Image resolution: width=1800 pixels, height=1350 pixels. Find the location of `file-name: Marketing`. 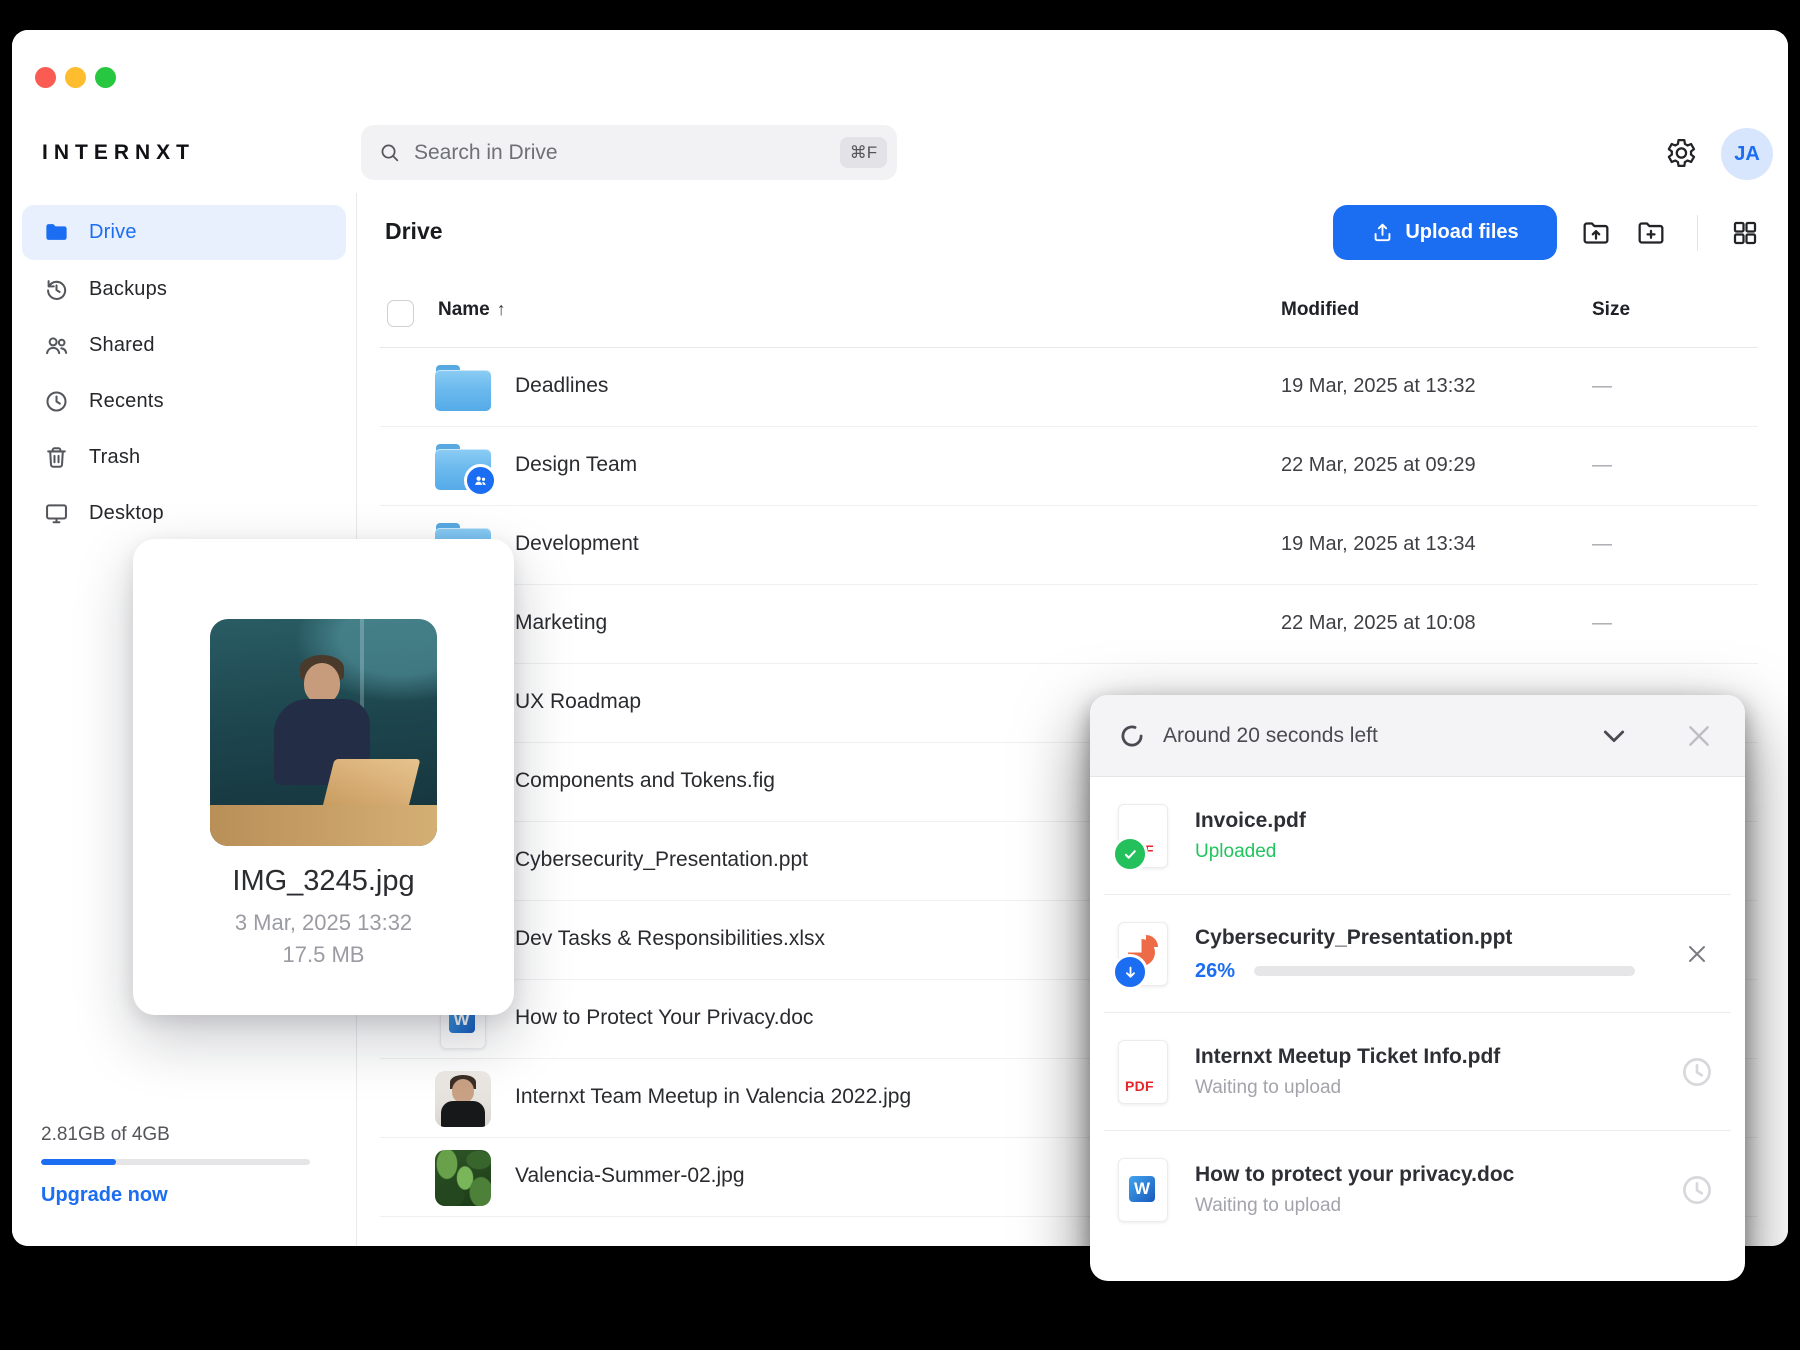

file-name: Marketing is located at coordinates (561, 622).